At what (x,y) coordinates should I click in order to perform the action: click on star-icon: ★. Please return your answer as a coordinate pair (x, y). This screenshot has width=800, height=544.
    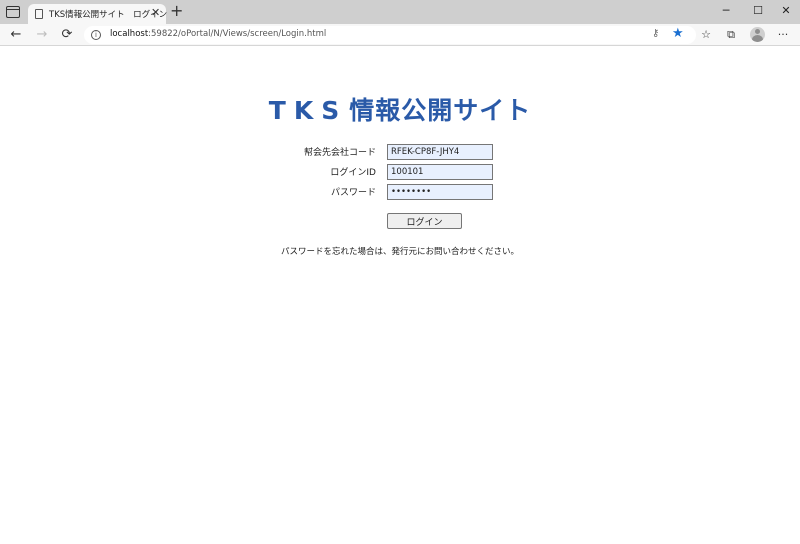
    Looking at the image, I should click on (678, 33).